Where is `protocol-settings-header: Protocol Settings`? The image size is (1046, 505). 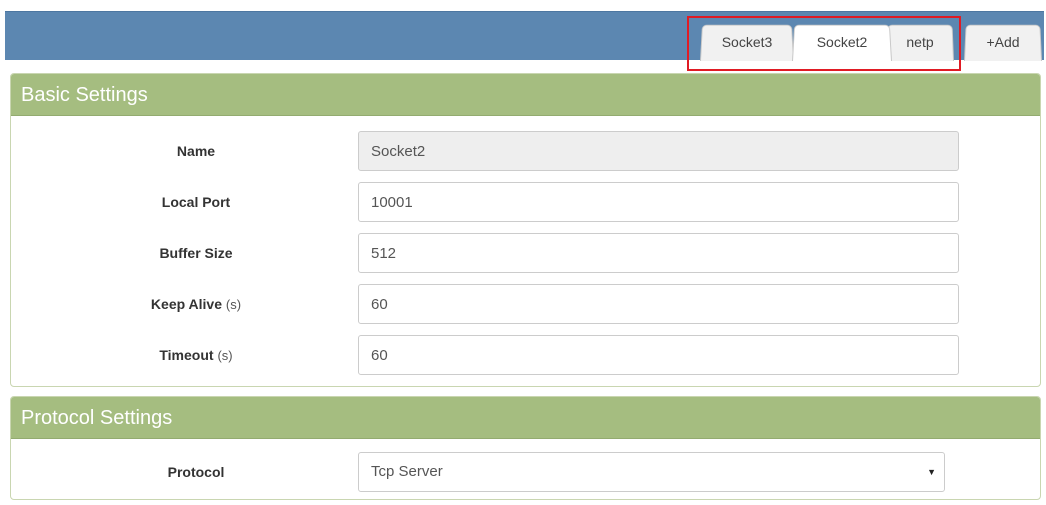
protocol-settings-header: Protocol Settings is located at coordinates (525, 418).